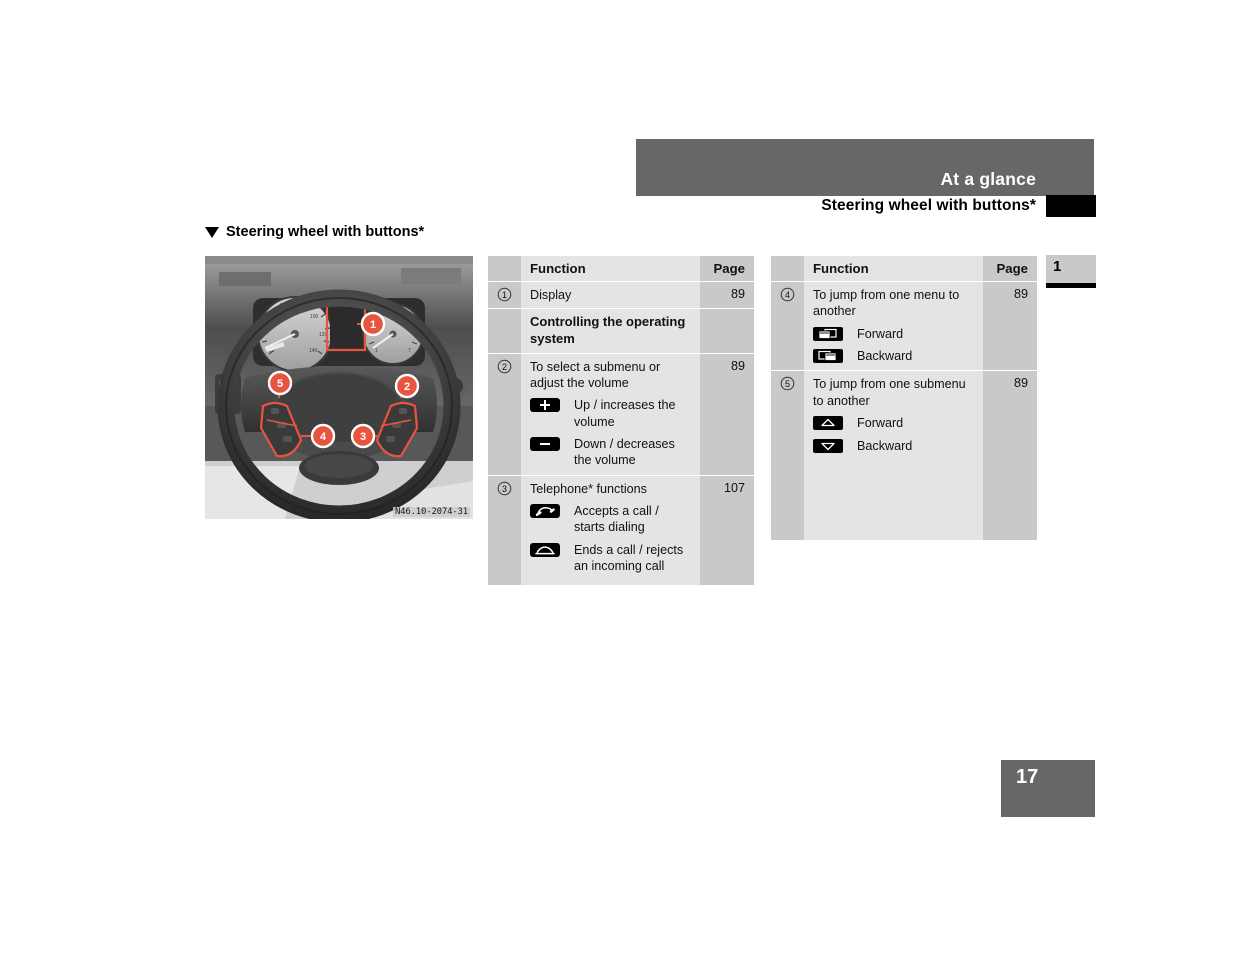  I want to click on circled-number-3-icon: 3, so click(504, 530).